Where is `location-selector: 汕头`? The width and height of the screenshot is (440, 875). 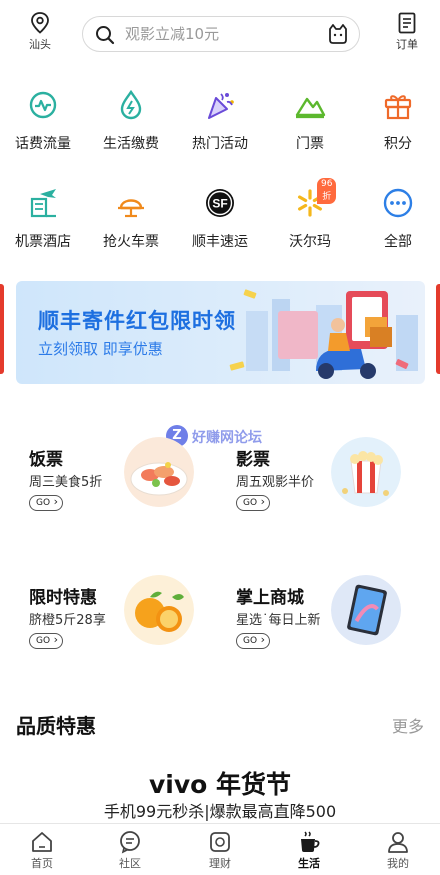 location-selector: 汕头 is located at coordinates (40, 32).